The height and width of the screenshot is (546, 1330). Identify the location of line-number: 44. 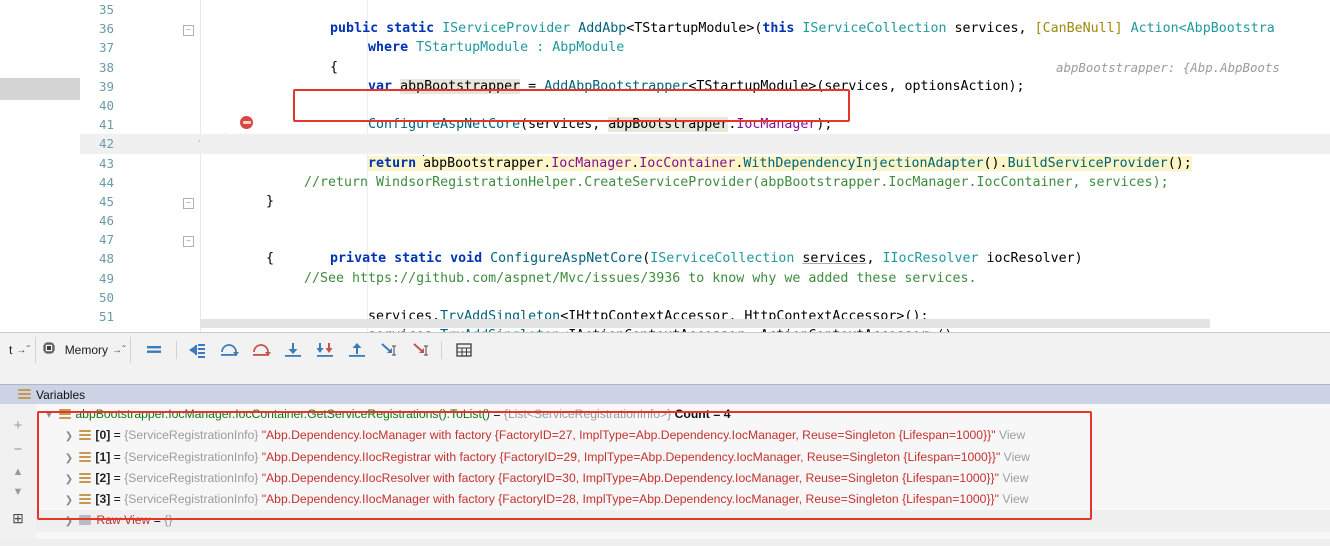
(106, 182).